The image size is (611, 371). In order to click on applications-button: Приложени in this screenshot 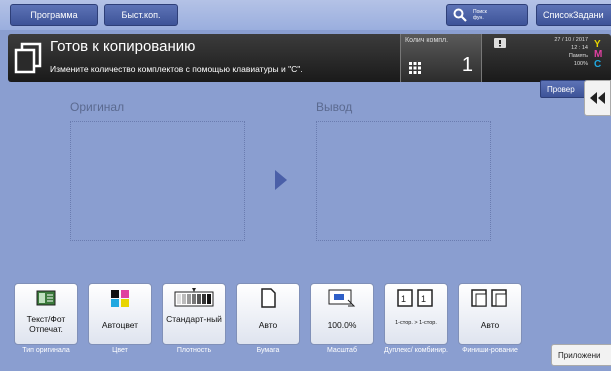, I will do `click(581, 355)`.